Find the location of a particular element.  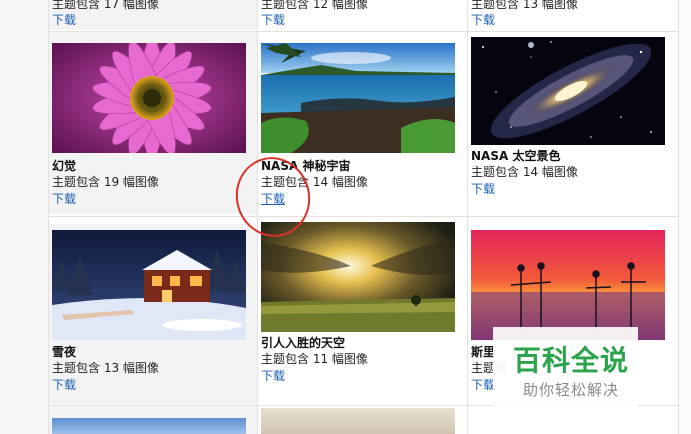

theme-thumbnail-galaxy is located at coordinates (568, 91).